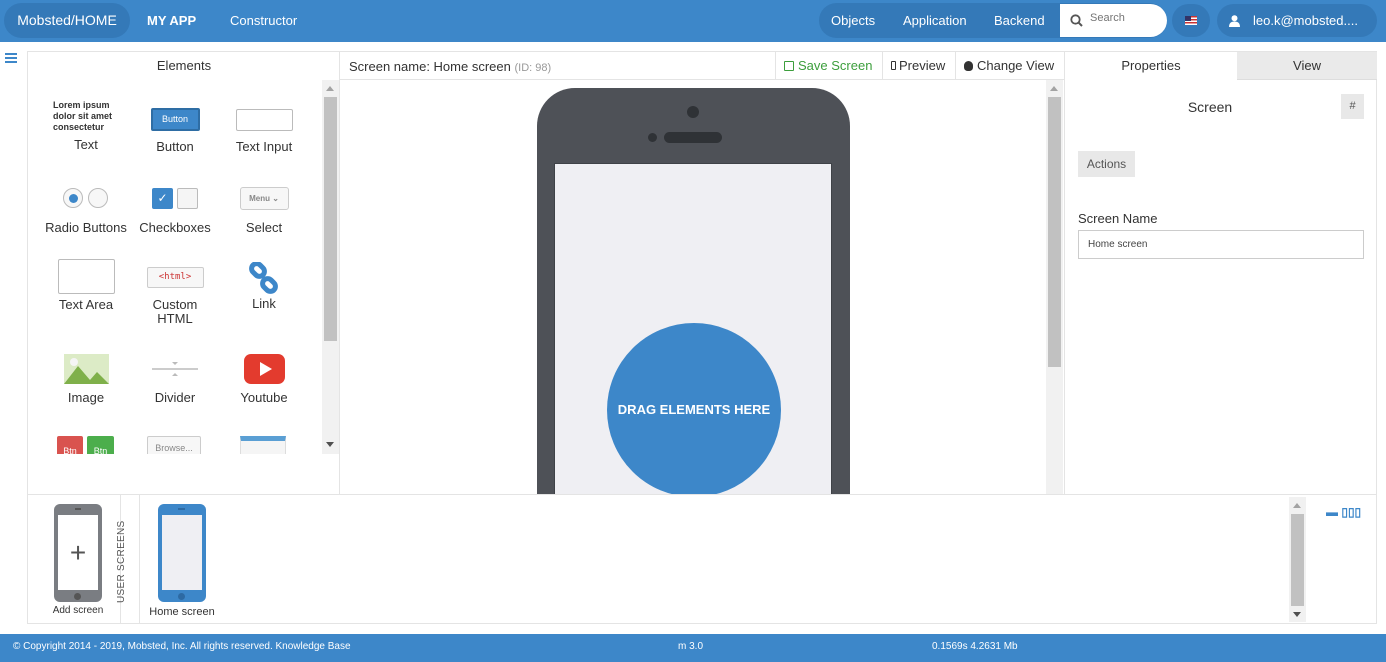 The height and width of the screenshot is (662, 1386). I want to click on element-link: Link, so click(264, 285).